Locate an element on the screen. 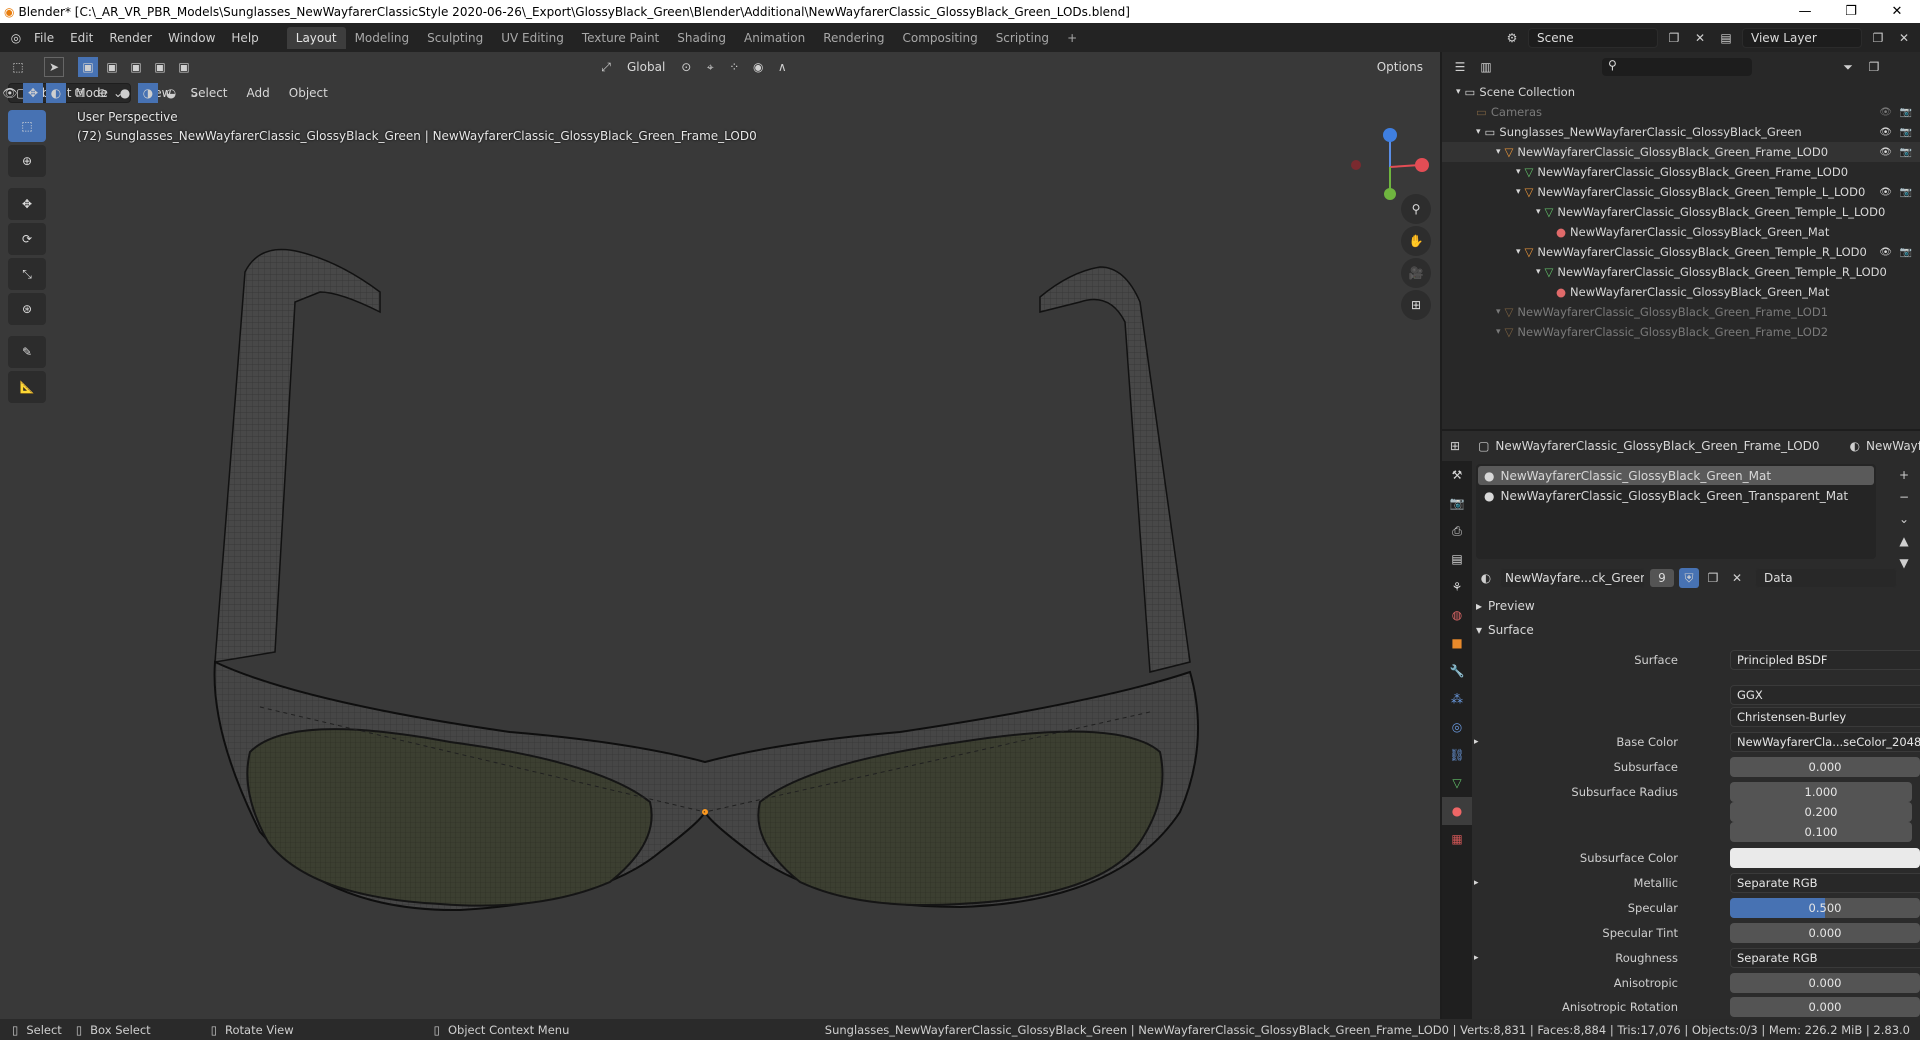 This screenshot has height=1040, width=1920. scene-selector: Scene is located at coordinates (1593, 37).